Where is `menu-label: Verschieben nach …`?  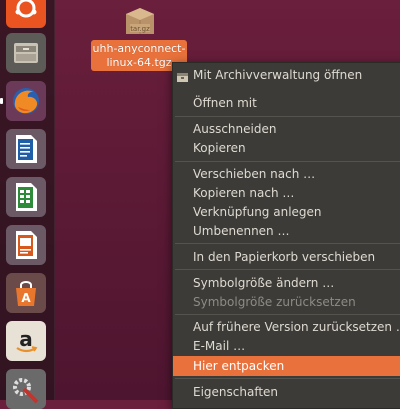 menu-label: Verschieben nach … is located at coordinates (254, 174).